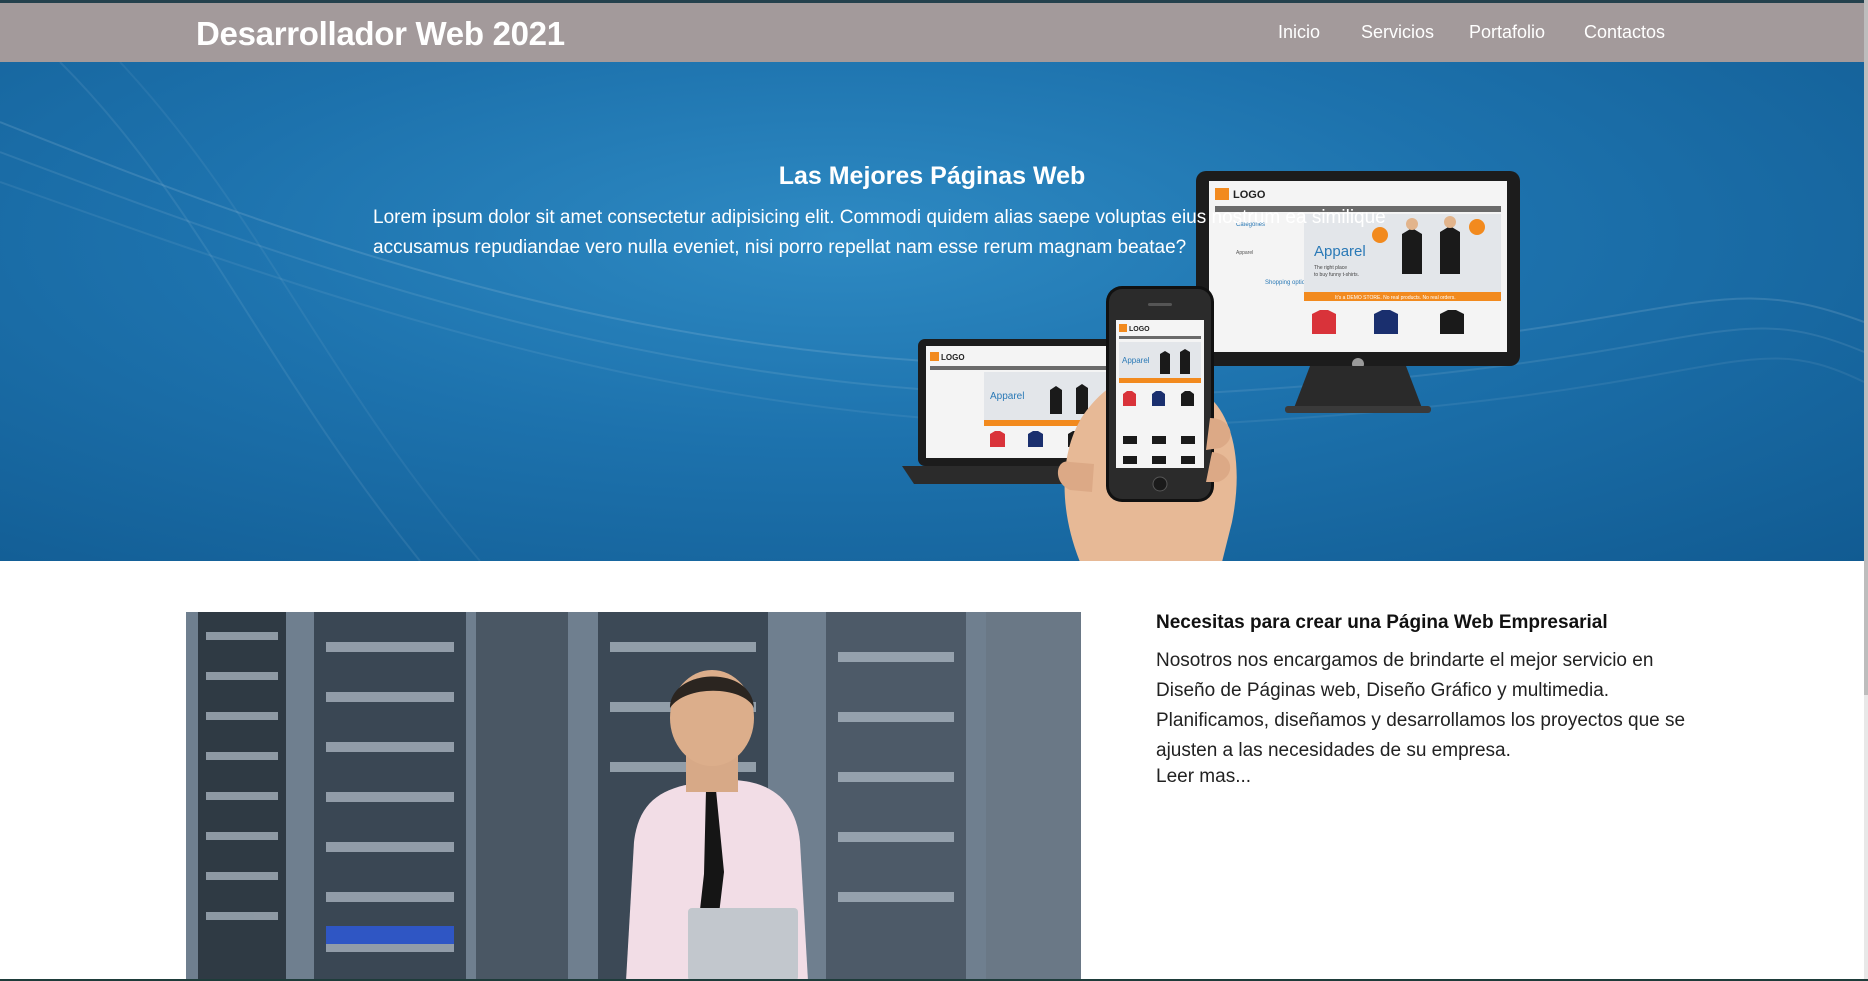 The height and width of the screenshot is (981, 1868). Describe the element at coordinates (1336, 275) in the screenshot. I see `desktop-banner-sub2: to buy funny t-shirts.` at that location.